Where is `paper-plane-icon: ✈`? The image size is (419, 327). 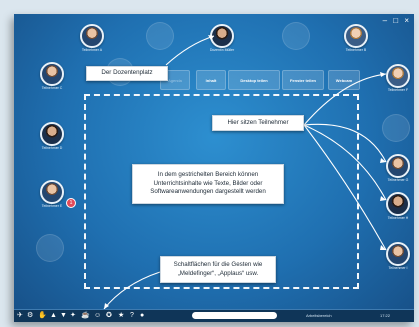
paper-plane-icon: ✈ is located at coordinates (20, 316).